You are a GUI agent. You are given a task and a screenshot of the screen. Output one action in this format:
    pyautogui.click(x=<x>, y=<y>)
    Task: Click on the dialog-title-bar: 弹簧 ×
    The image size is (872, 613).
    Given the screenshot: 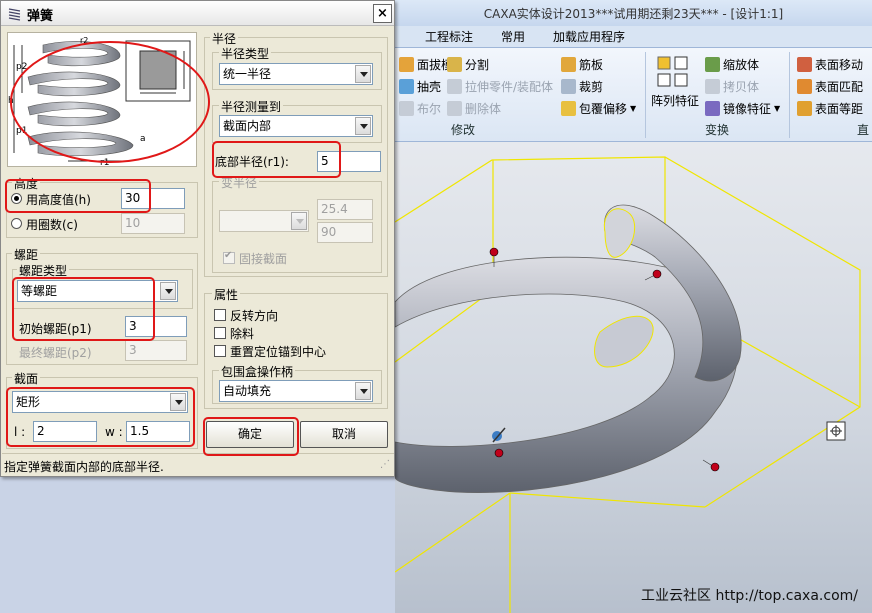 What is the action you would take?
    pyautogui.click(x=197, y=13)
    